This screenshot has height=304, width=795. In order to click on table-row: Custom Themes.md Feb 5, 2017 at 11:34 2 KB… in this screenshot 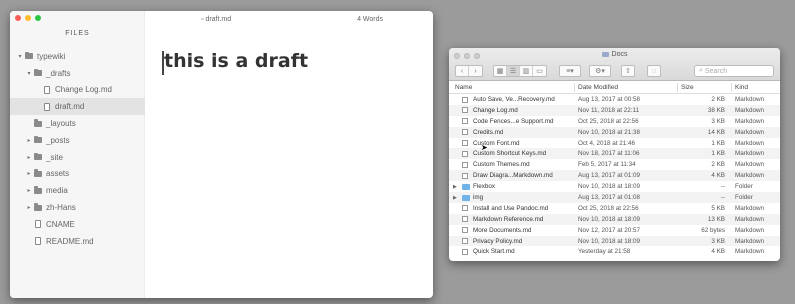, I will do `click(614, 164)`.